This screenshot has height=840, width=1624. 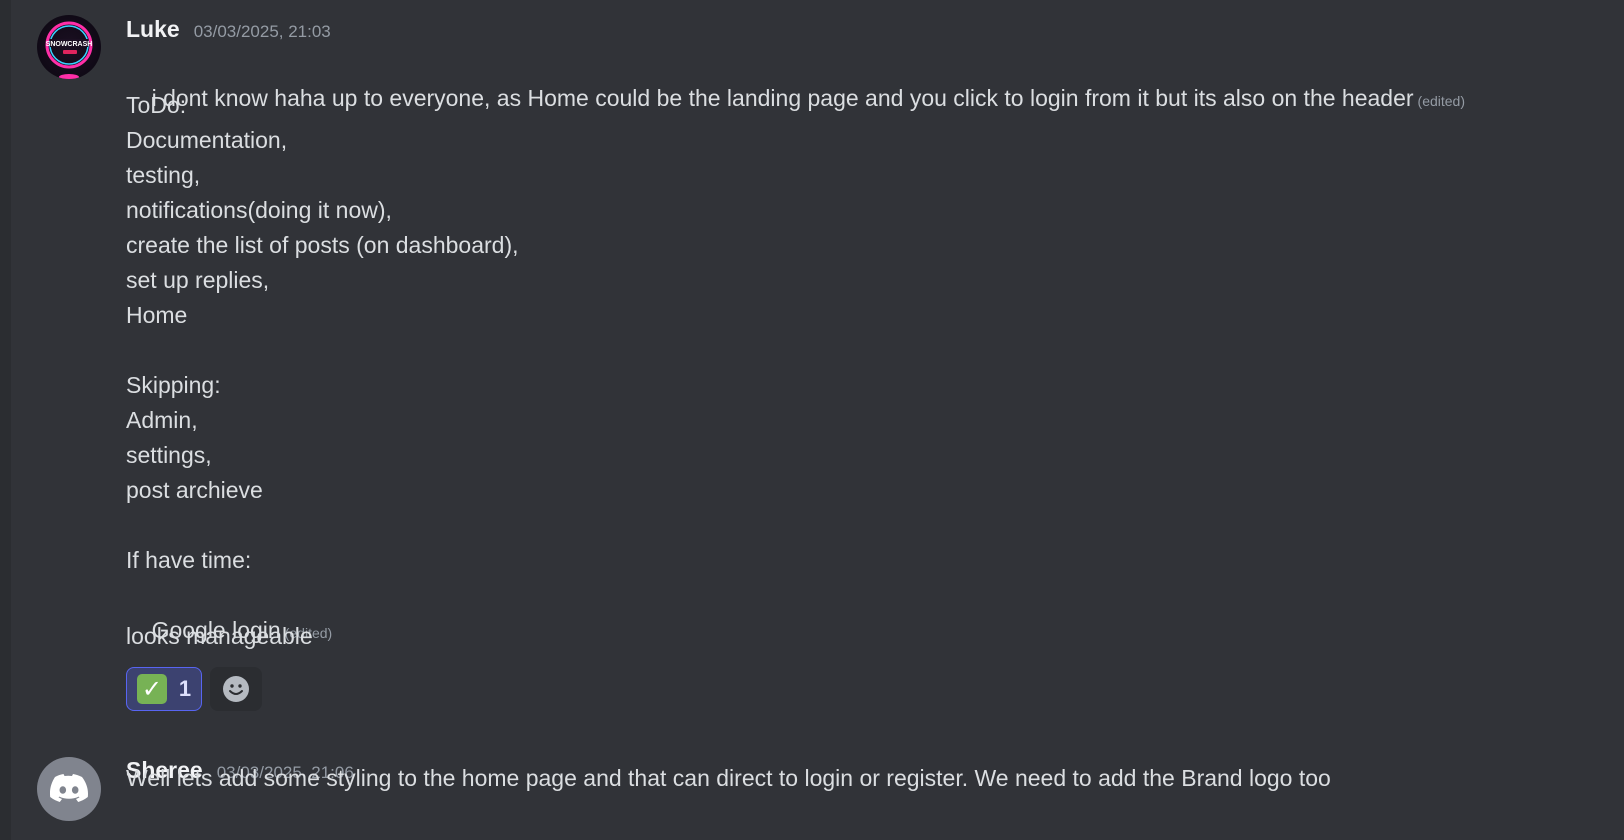 I want to click on smiley-add-reaction-icon, so click(x=236, y=689).